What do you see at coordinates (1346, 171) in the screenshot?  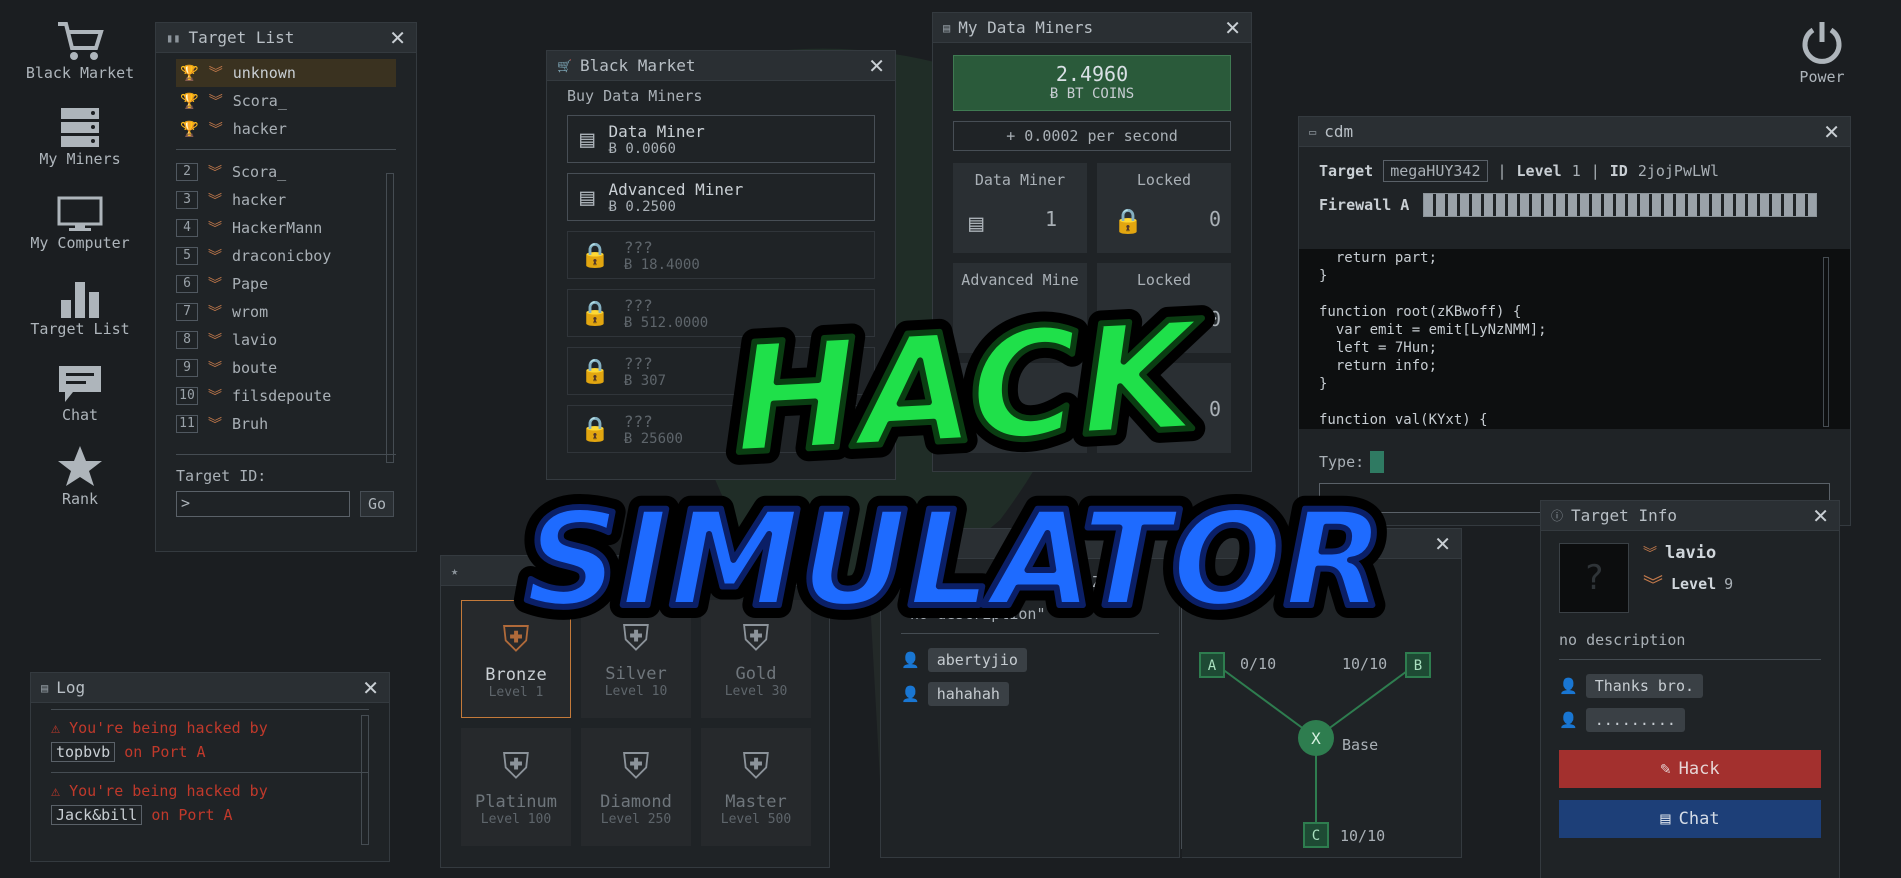 I see `target-label: Target` at bounding box center [1346, 171].